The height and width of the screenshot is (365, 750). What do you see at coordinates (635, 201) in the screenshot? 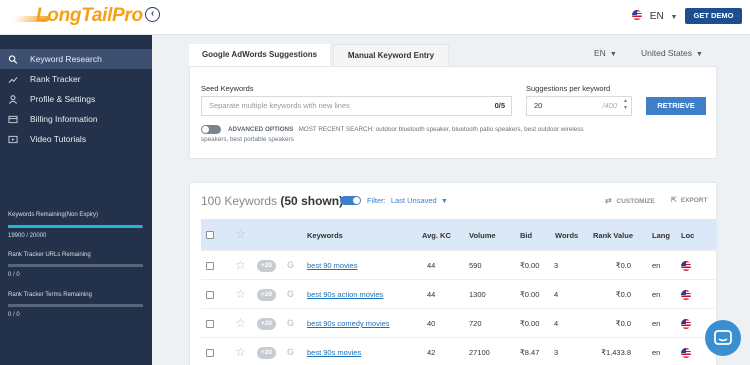
I see `customize-label: CUSTOMIZE` at bounding box center [635, 201].